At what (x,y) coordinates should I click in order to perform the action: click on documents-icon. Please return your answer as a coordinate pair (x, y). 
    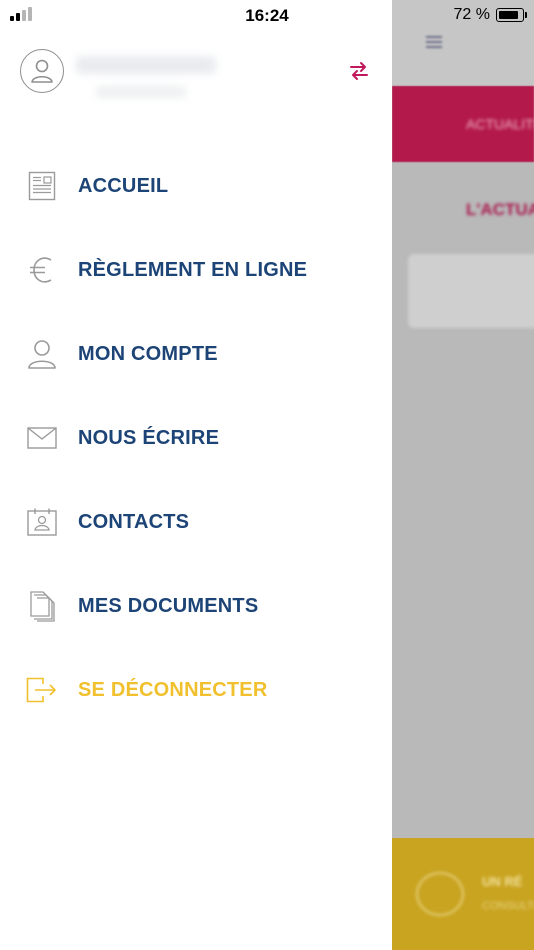
    Looking at the image, I should click on (42, 606).